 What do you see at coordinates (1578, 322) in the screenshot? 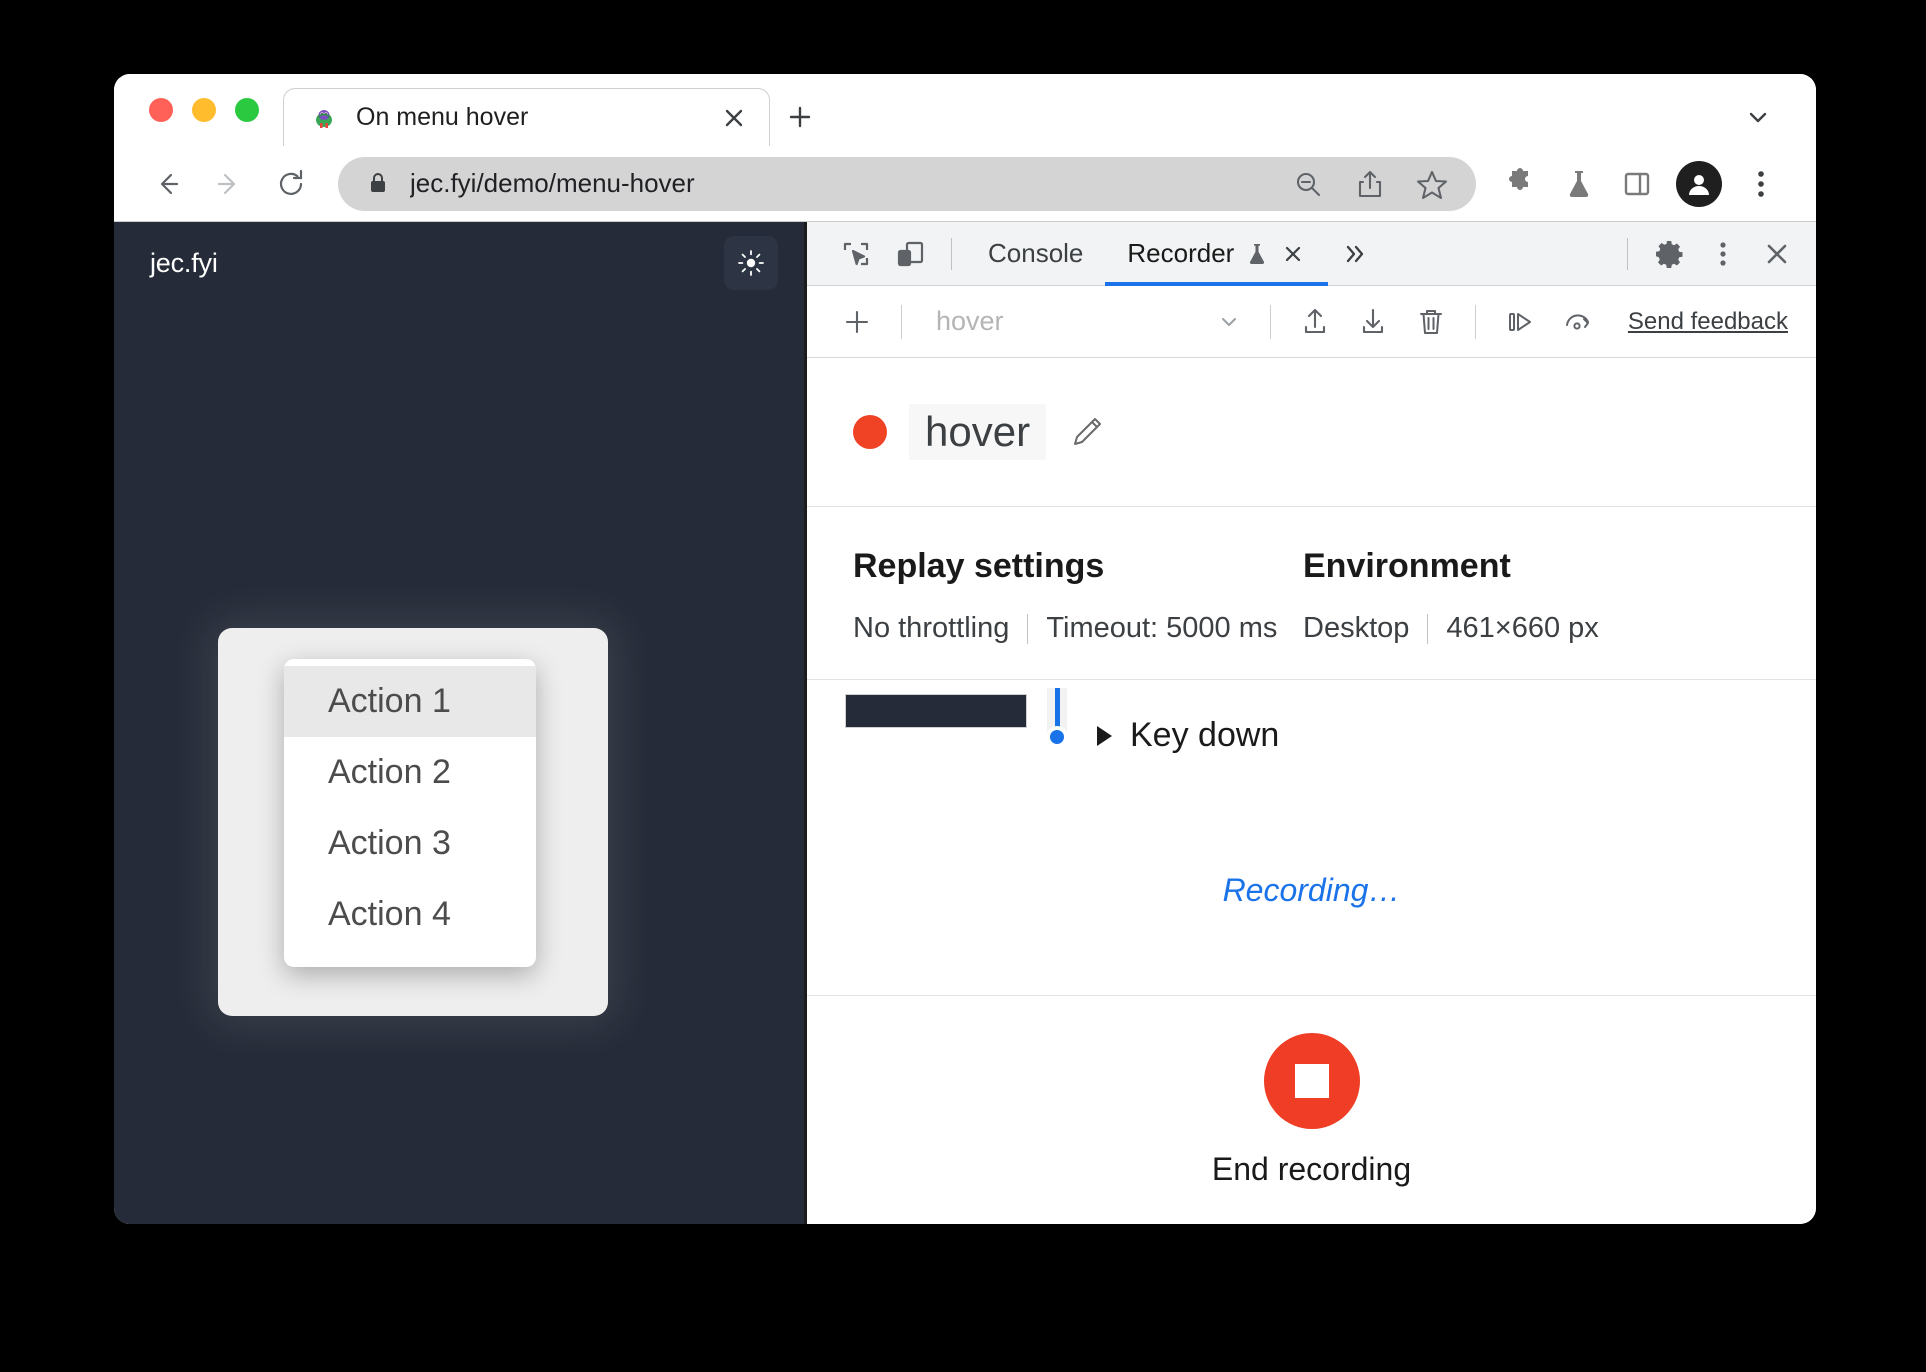
I see `performance-replay-icon` at bounding box center [1578, 322].